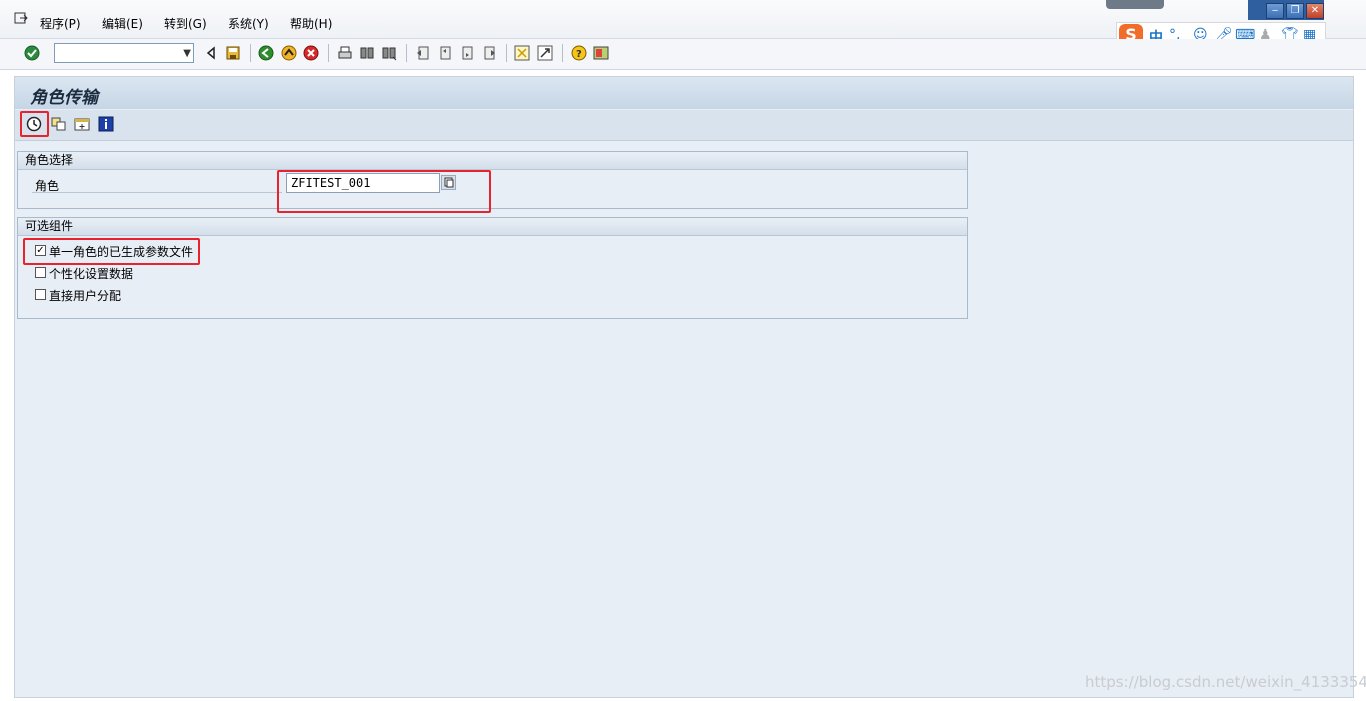 The image size is (1366, 701). What do you see at coordinates (389, 53) in the screenshot?
I see `find-next-icon` at bounding box center [389, 53].